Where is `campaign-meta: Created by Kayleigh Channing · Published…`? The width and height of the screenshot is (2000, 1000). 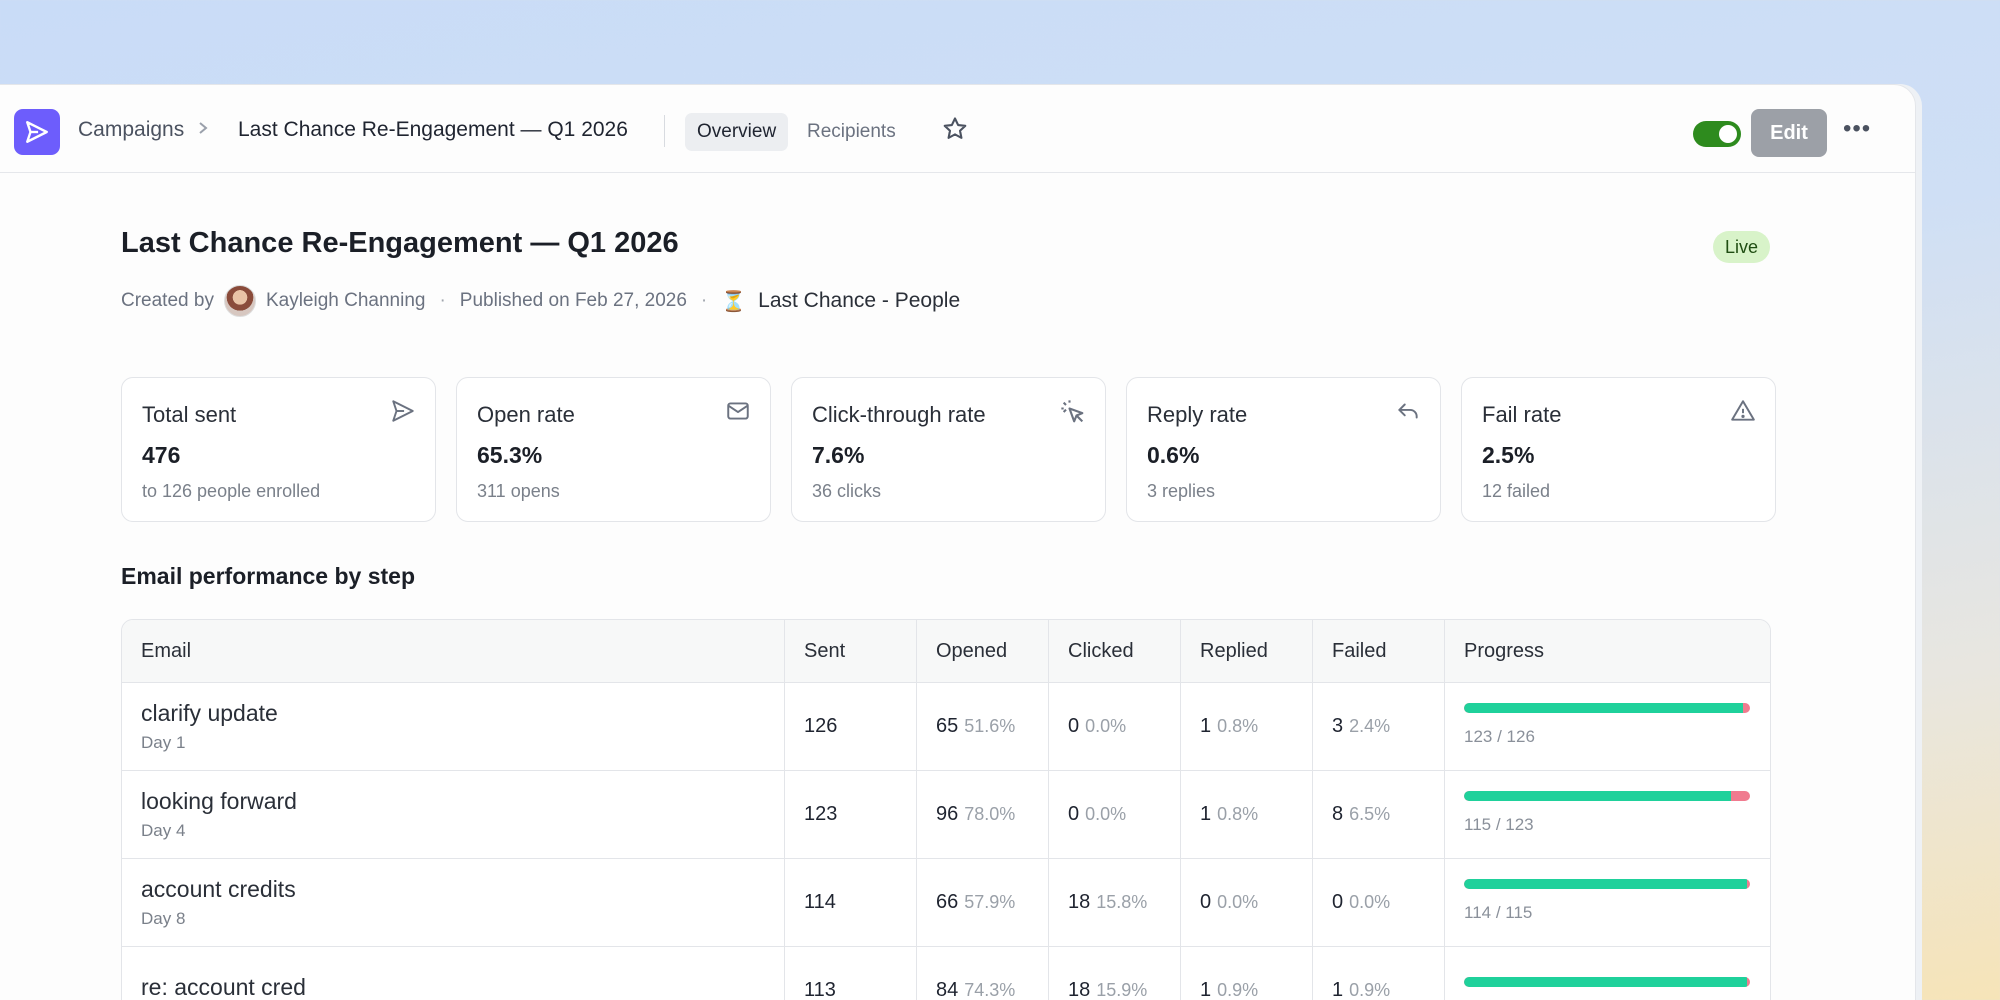
campaign-meta: Created by Kayleigh Channing · Published… is located at coordinates (540, 301).